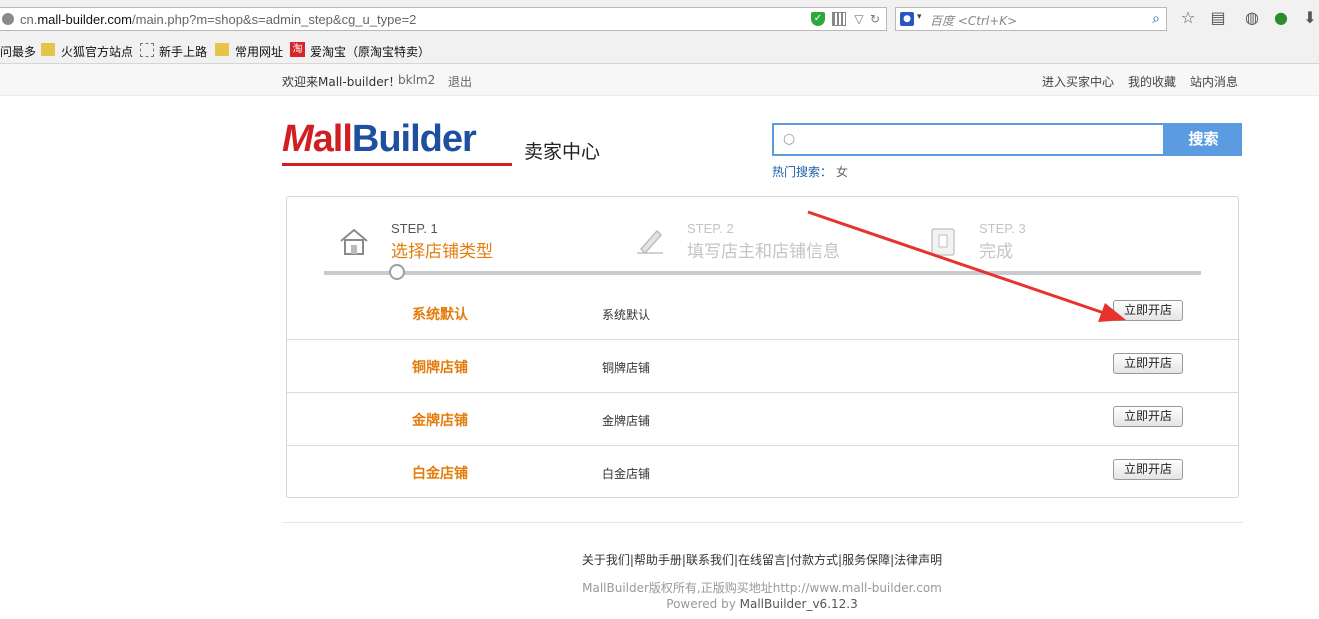 This screenshot has height=619, width=1319. I want to click on shop-type-row: 白金店铺 白金店铺 立即开店, so click(762, 472).